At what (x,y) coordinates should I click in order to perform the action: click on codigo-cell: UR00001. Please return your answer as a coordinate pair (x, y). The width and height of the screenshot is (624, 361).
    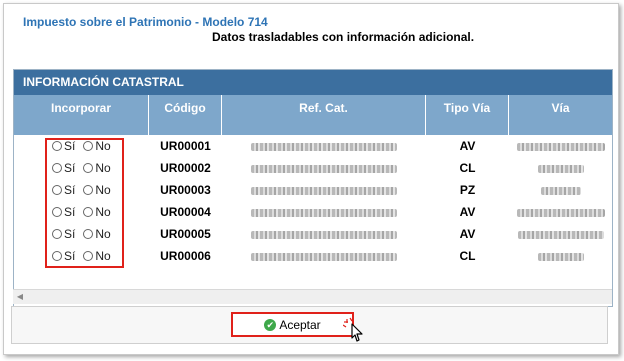
    Looking at the image, I should click on (185, 146).